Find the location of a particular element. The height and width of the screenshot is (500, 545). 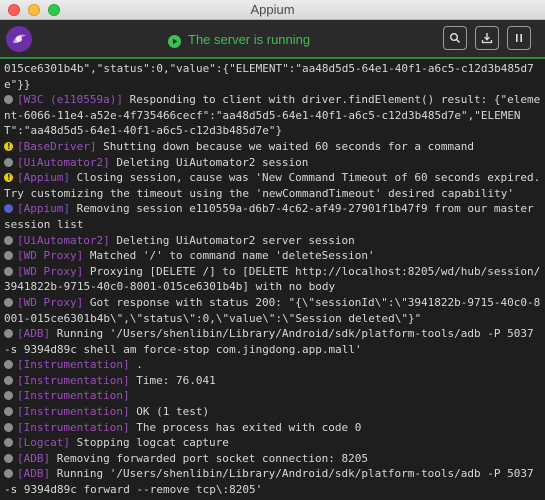

log-entry: [Instrumentation] is located at coordinates (272, 396).